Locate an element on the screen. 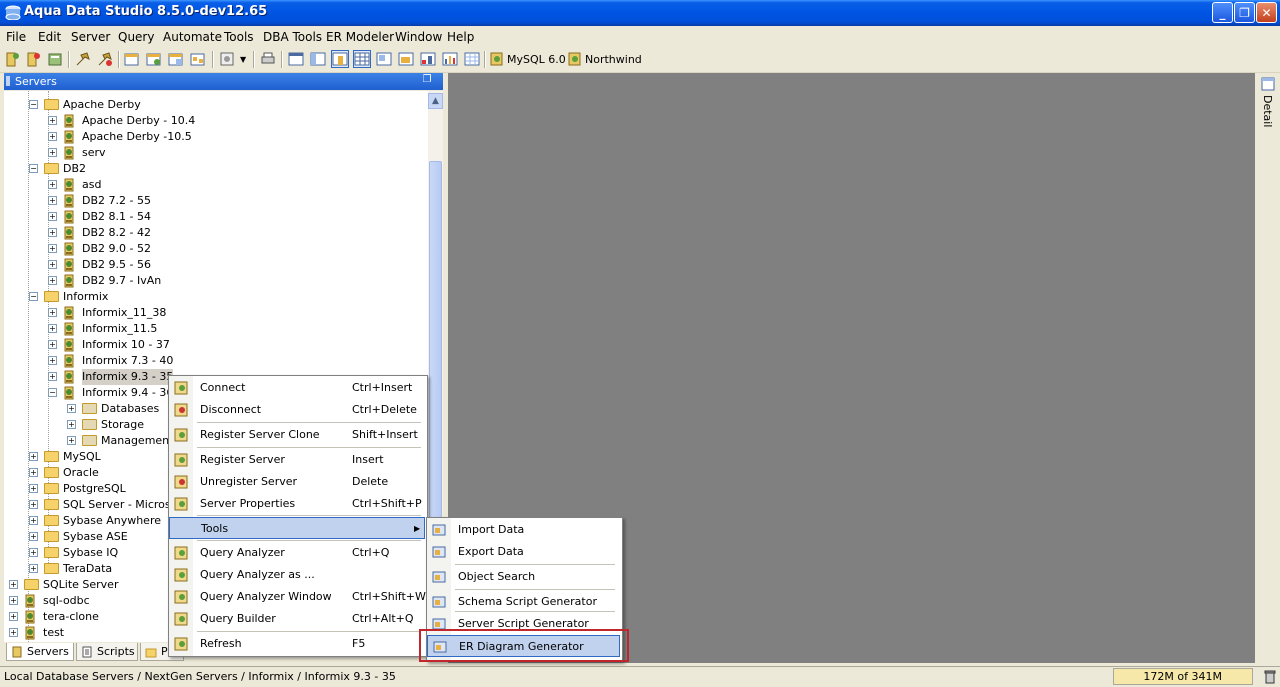  submenu-item-object-search: Object Search is located at coordinates (523, 577).